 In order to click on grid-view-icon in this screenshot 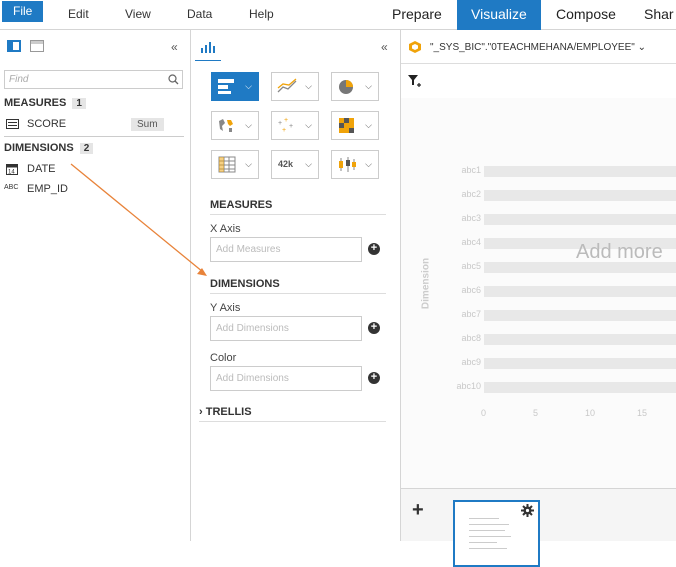, I will do `click(37, 46)`.